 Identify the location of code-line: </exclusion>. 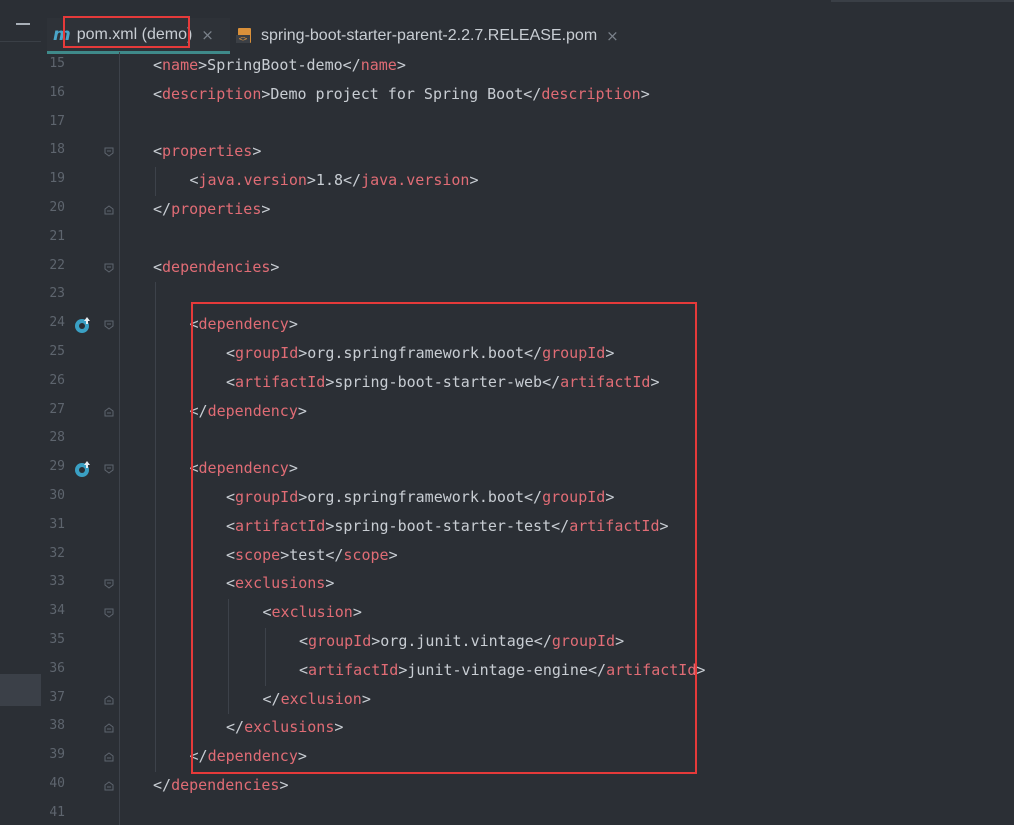
(317, 699).